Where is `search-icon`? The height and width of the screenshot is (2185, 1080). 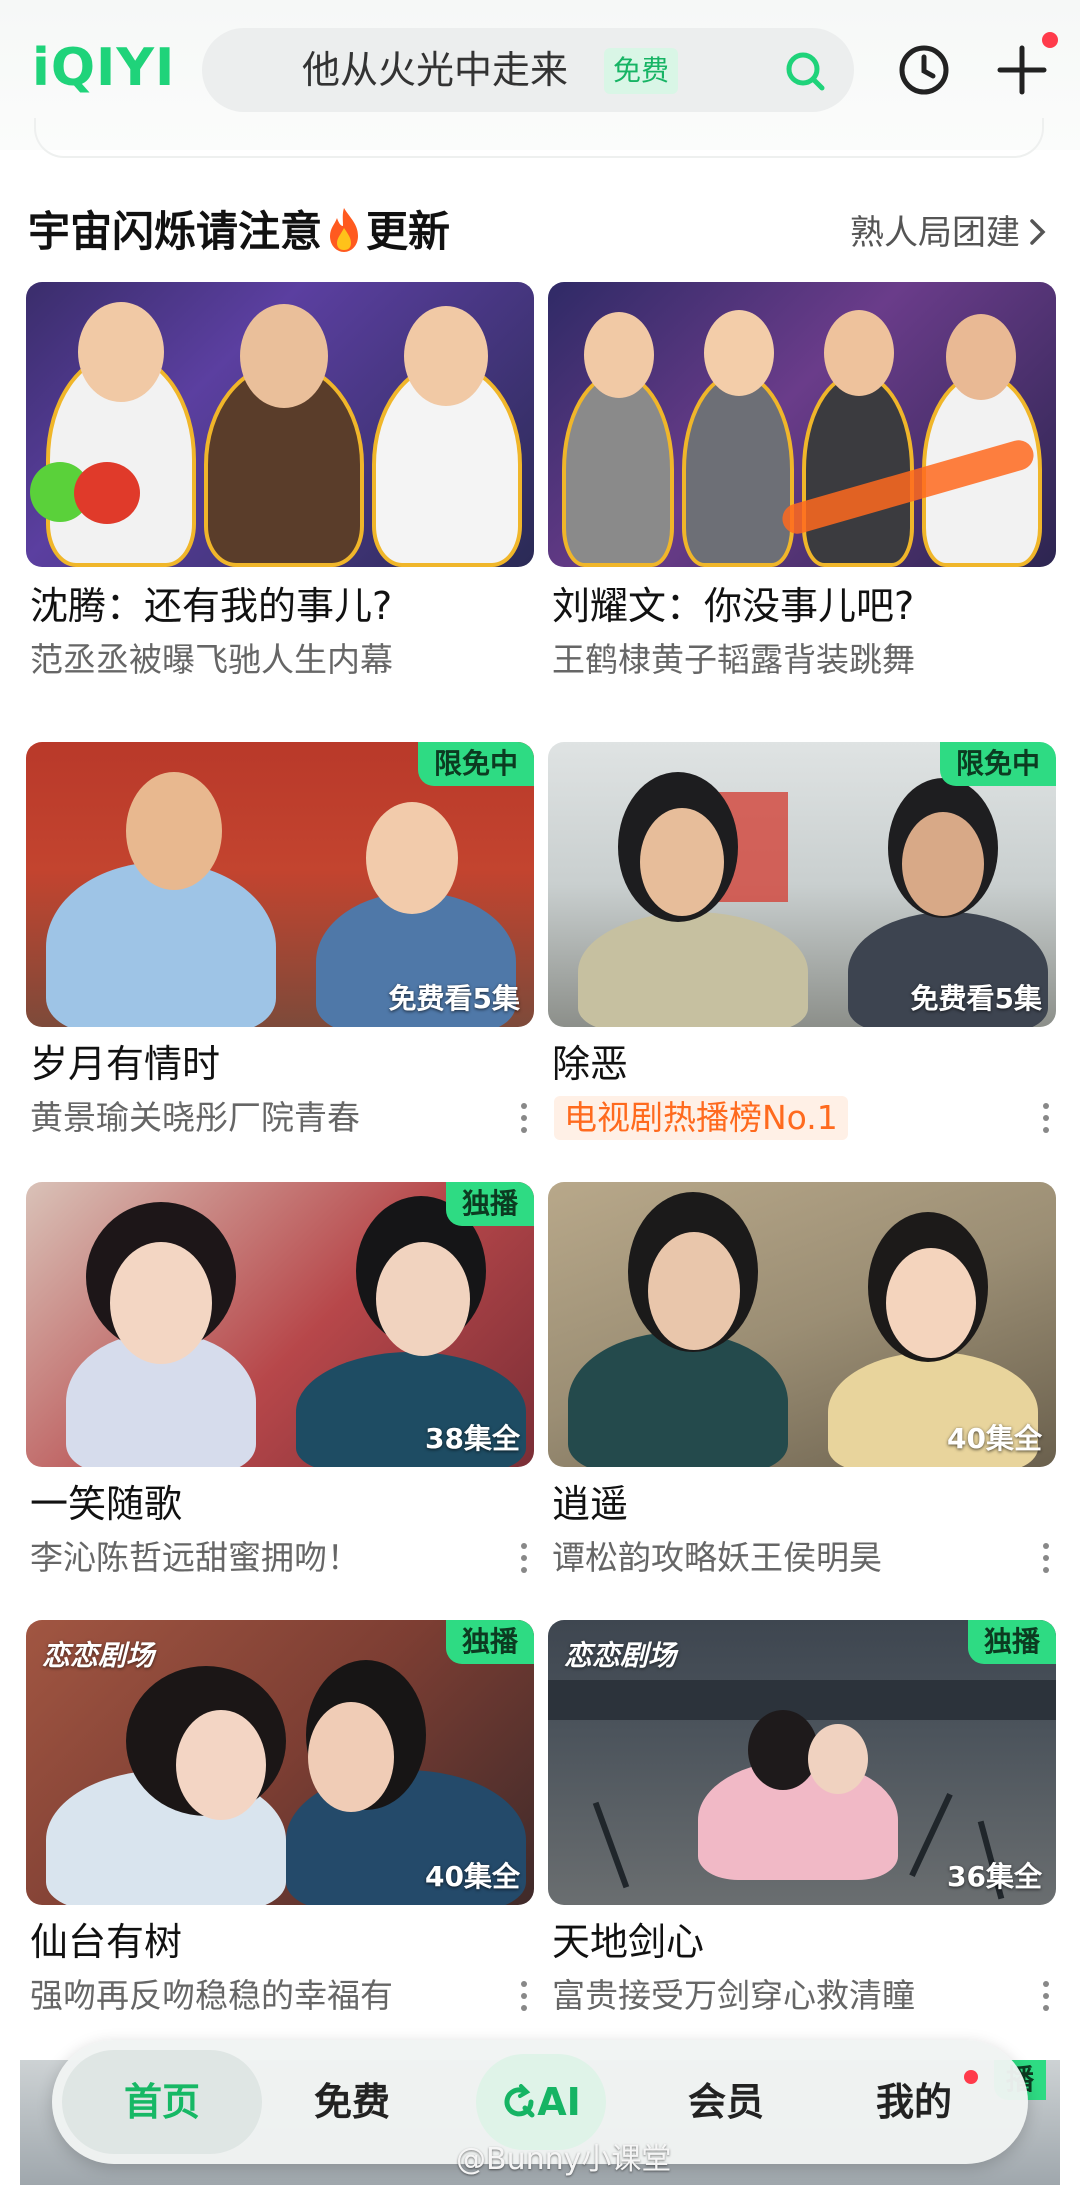 search-icon is located at coordinates (805, 71).